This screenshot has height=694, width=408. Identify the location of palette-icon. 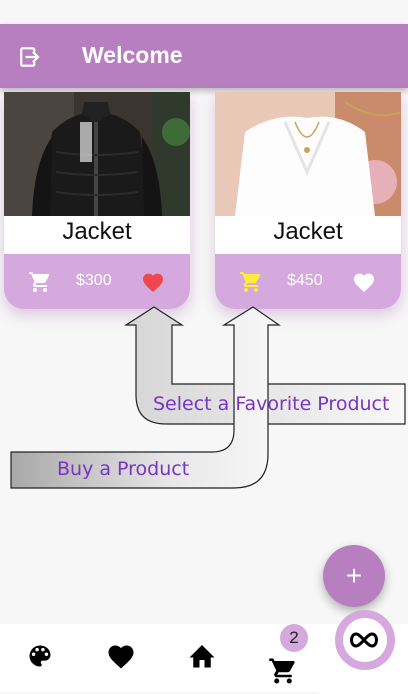
(40, 656).